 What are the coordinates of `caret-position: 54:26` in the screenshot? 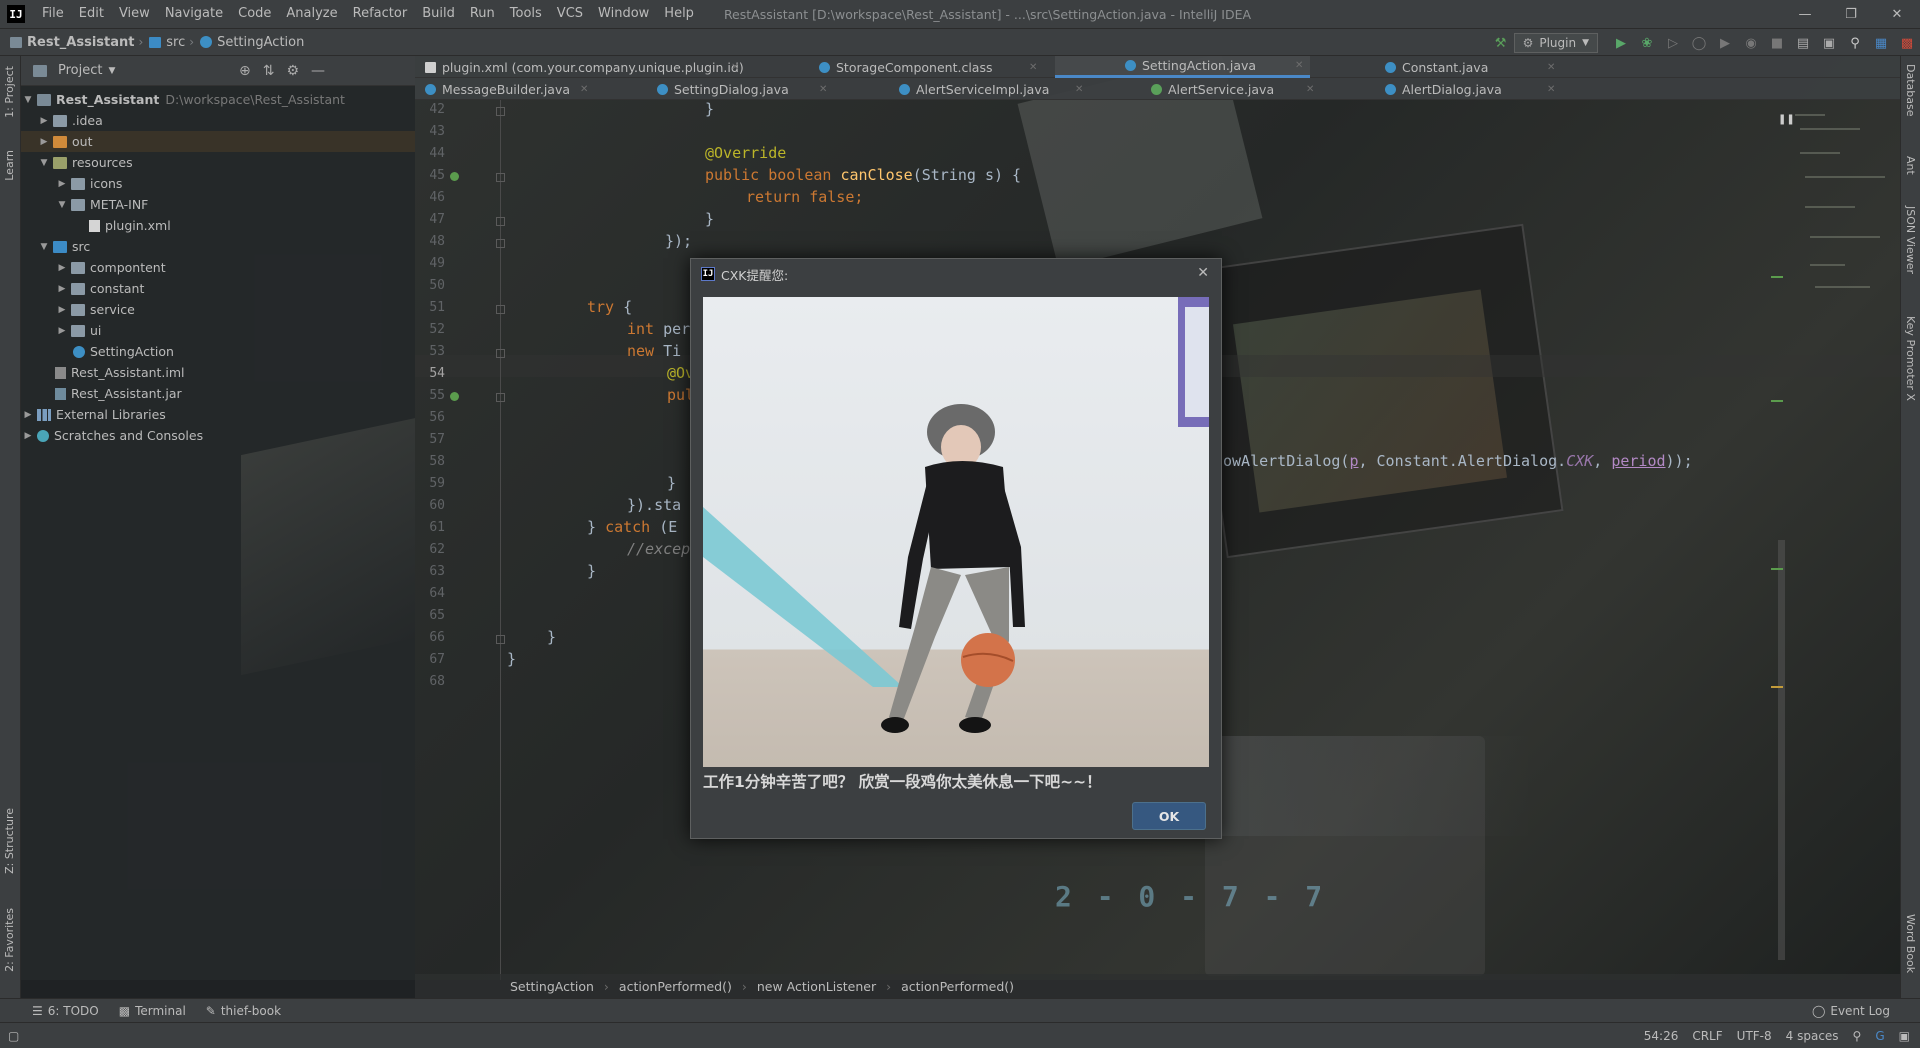 It's located at (1661, 1036).